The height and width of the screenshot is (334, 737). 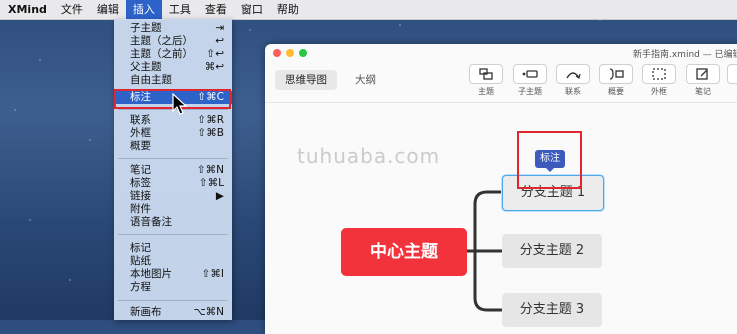 I want to click on insert-subtopic-button: 子主题, so click(x=530, y=80).